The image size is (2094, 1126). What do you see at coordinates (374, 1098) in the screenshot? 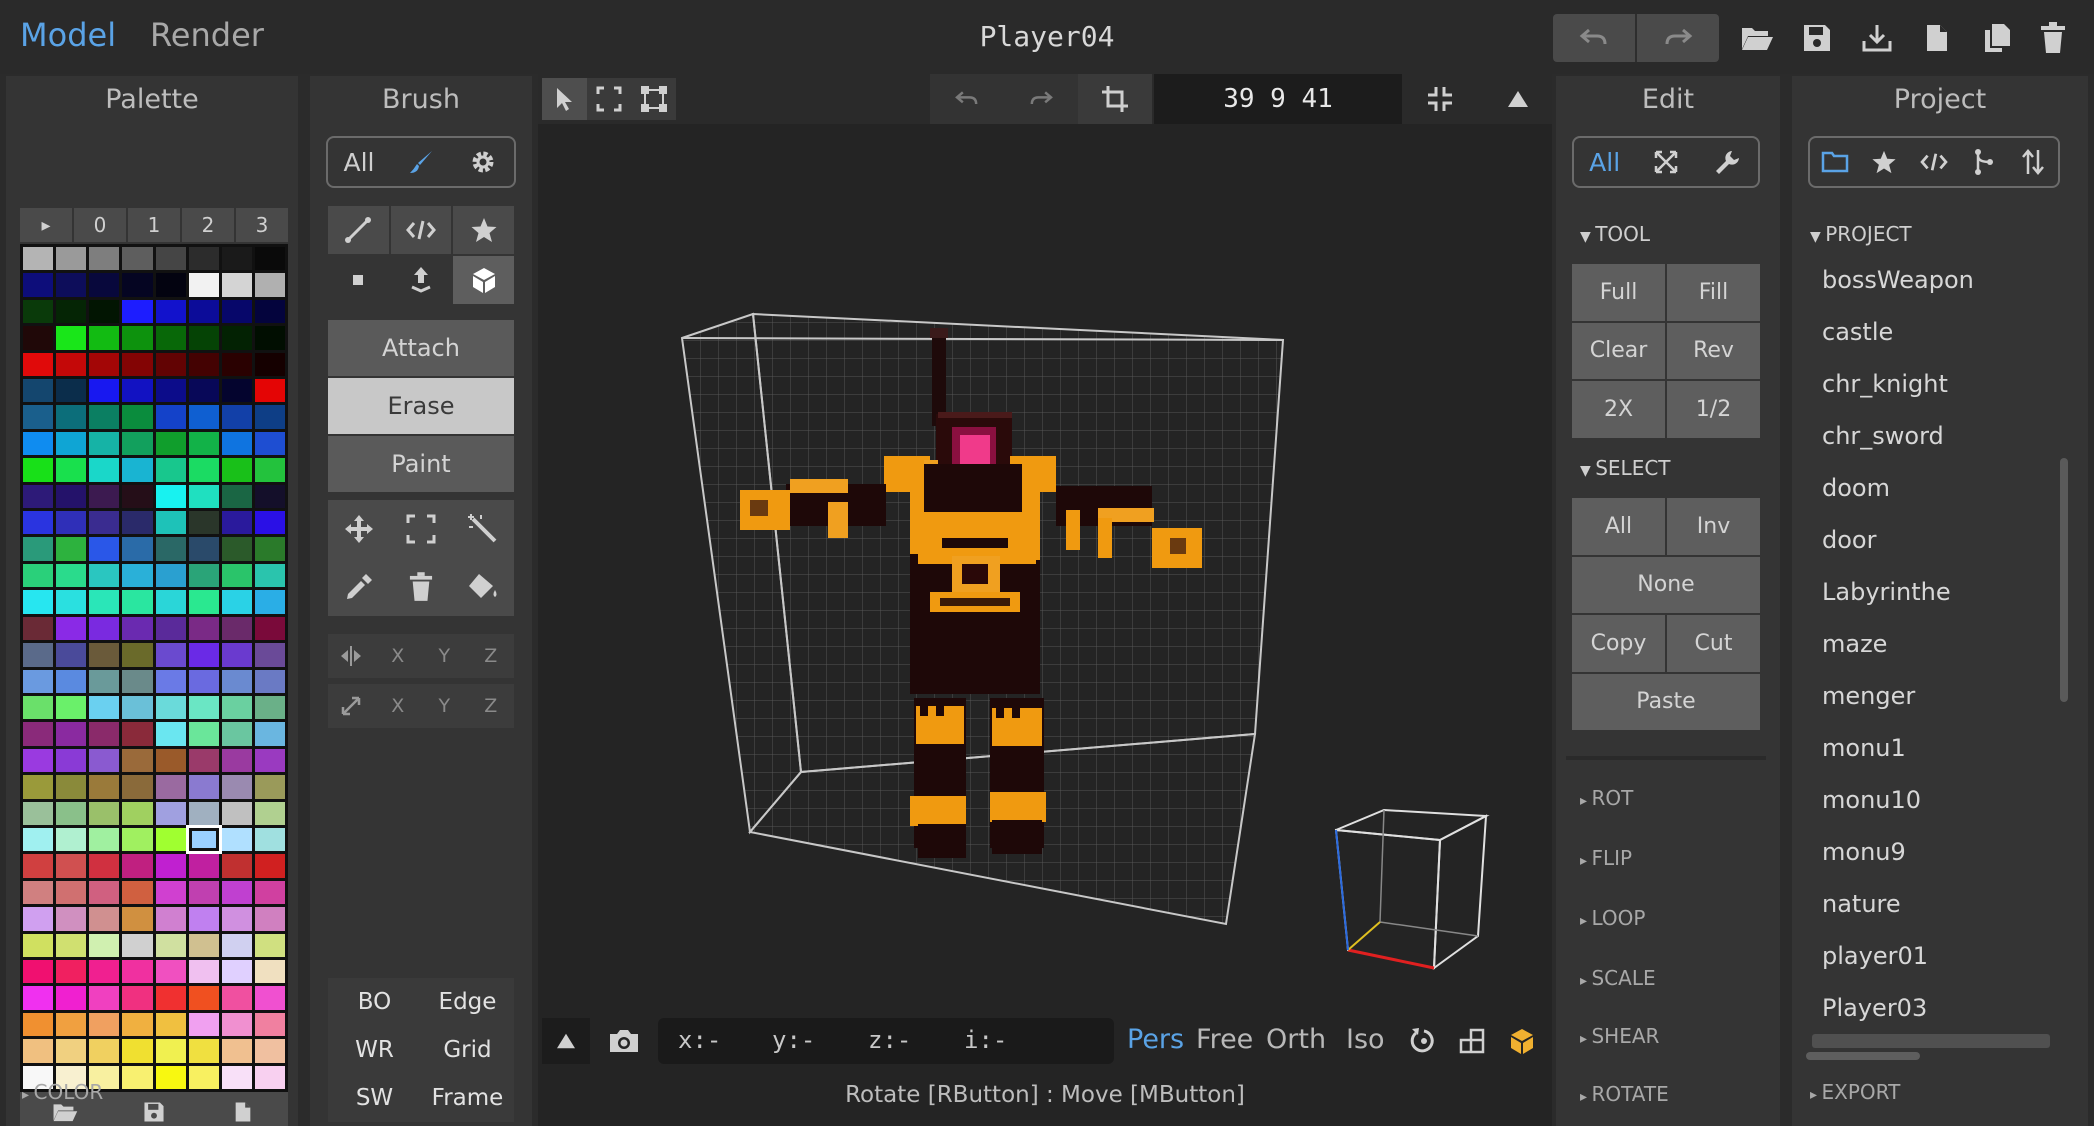
I see `toggle-sw: SW` at bounding box center [374, 1098].